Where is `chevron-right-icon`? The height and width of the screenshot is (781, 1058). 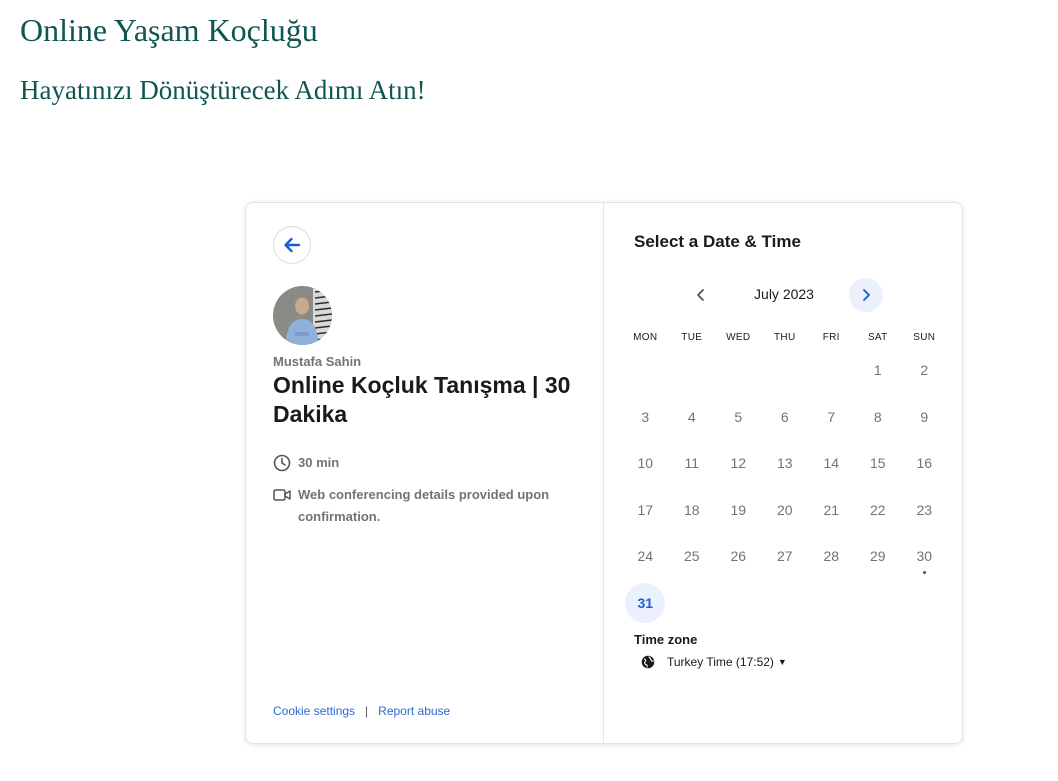 chevron-right-icon is located at coordinates (866, 295).